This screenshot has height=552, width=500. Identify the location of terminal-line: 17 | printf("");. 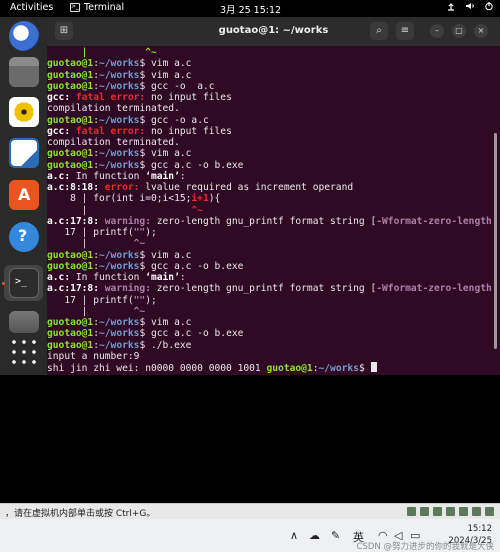
(101, 300).